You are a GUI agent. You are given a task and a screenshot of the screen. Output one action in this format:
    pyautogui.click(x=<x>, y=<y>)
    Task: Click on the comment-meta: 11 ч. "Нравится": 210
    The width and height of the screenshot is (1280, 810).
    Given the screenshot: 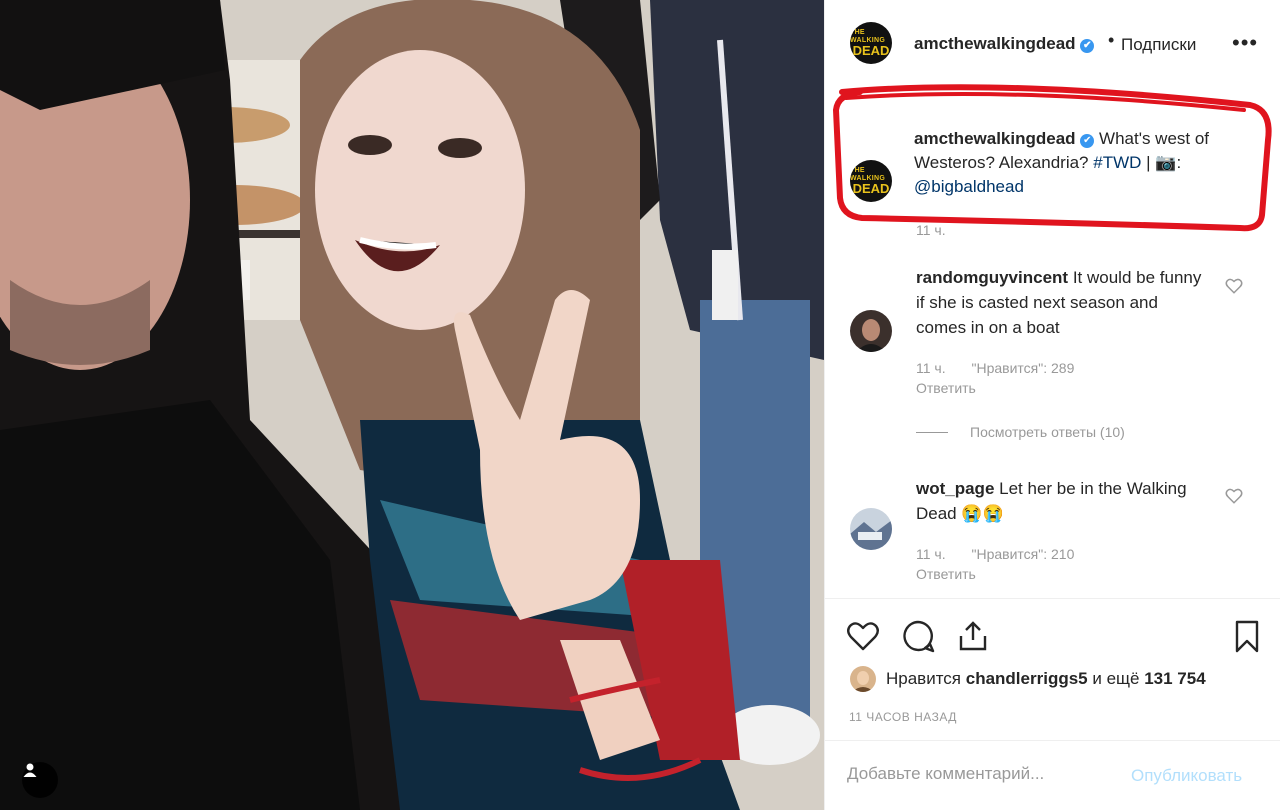 What is the action you would take?
    pyautogui.click(x=1006, y=554)
    